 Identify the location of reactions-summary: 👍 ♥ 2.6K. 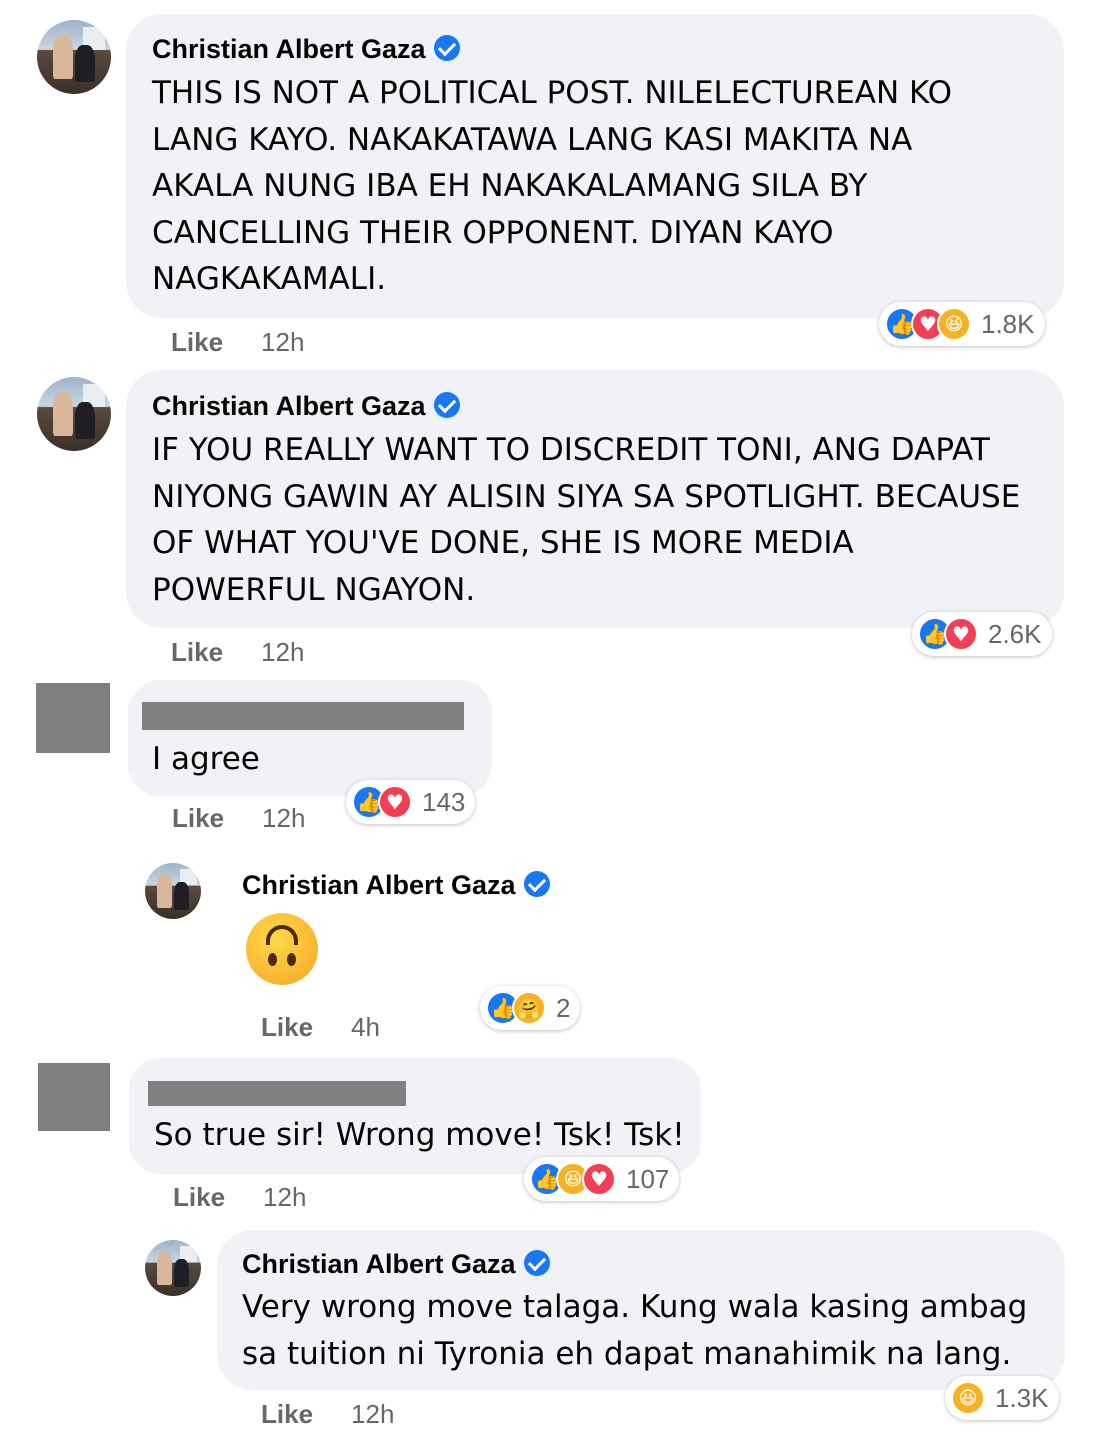
(982, 634).